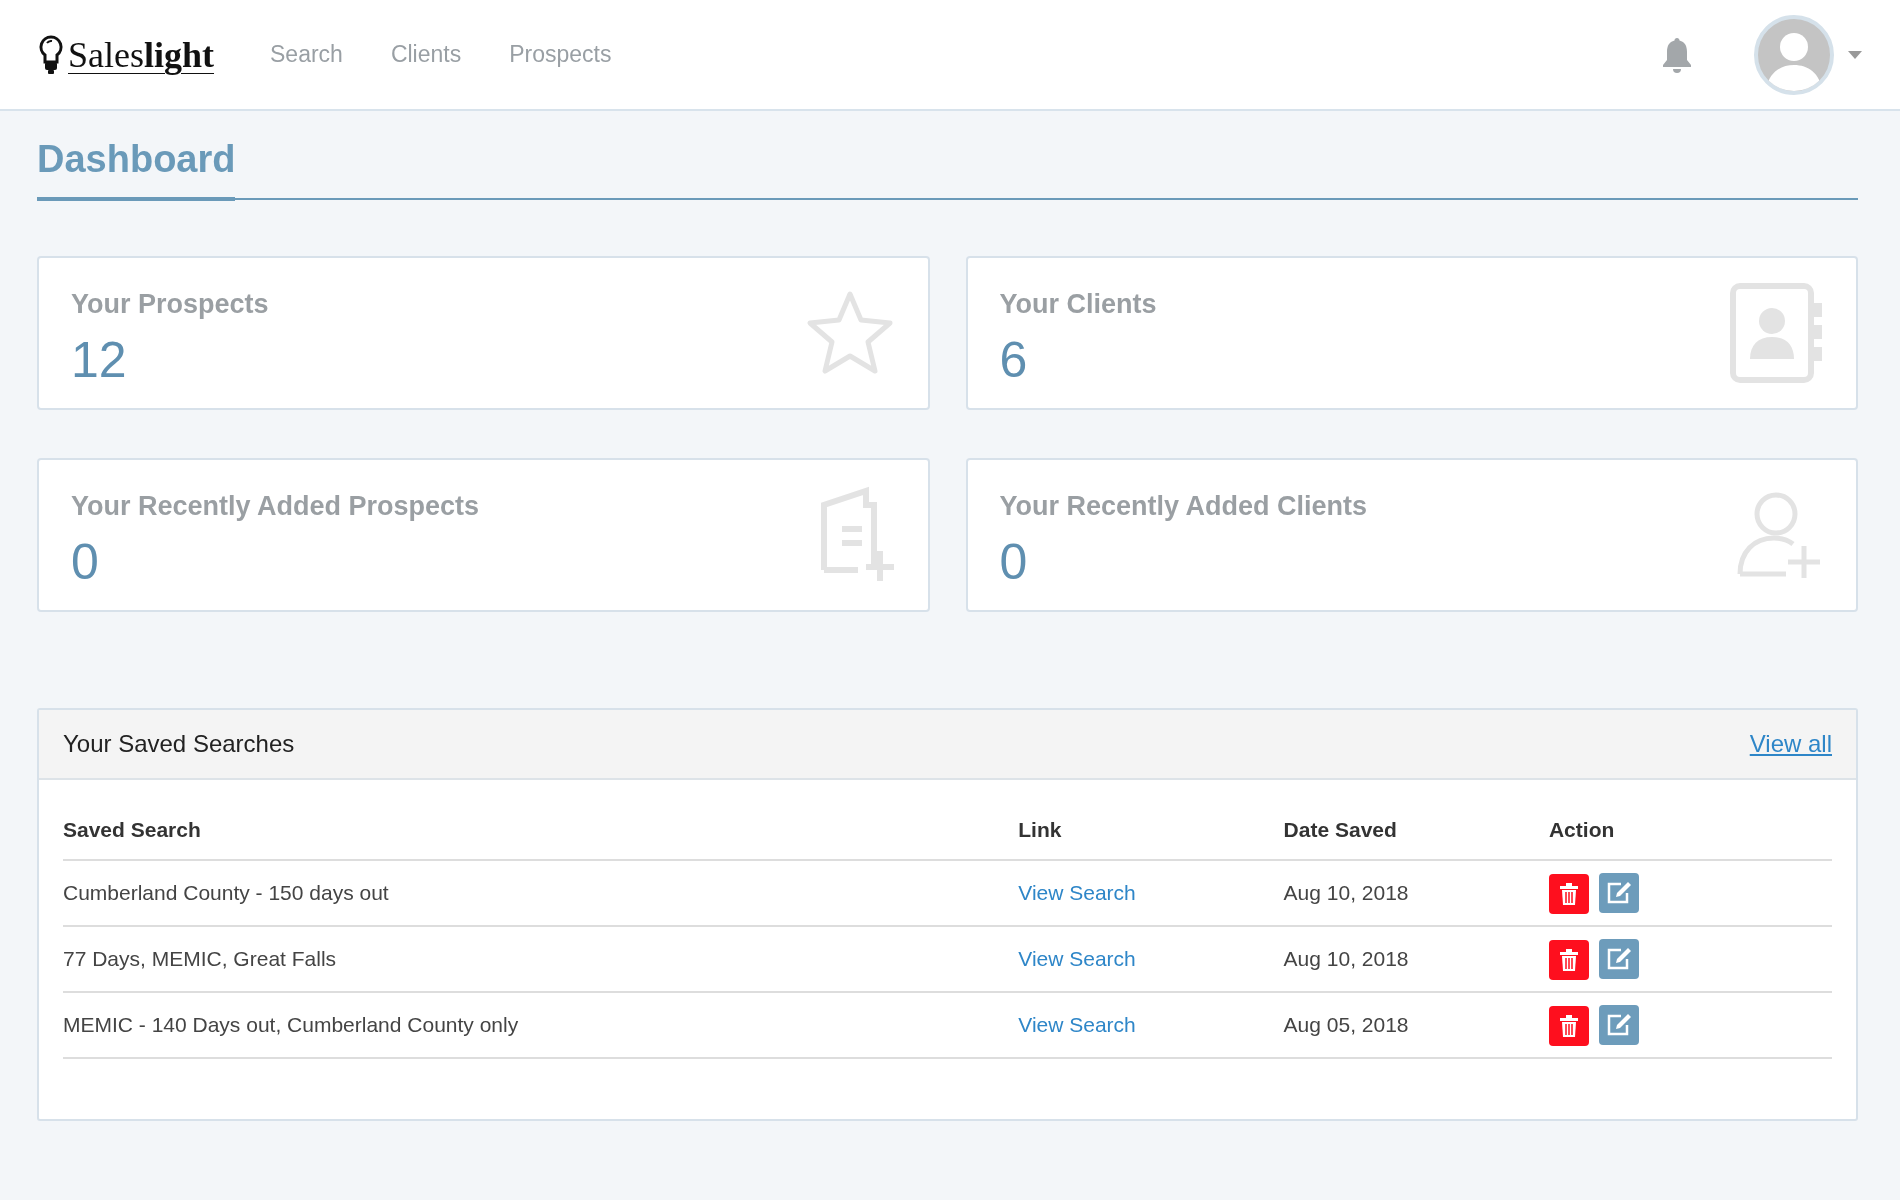  Describe the element at coordinates (275, 506) in the screenshot. I see `stat-title: Your Recently Added Prospects` at that location.